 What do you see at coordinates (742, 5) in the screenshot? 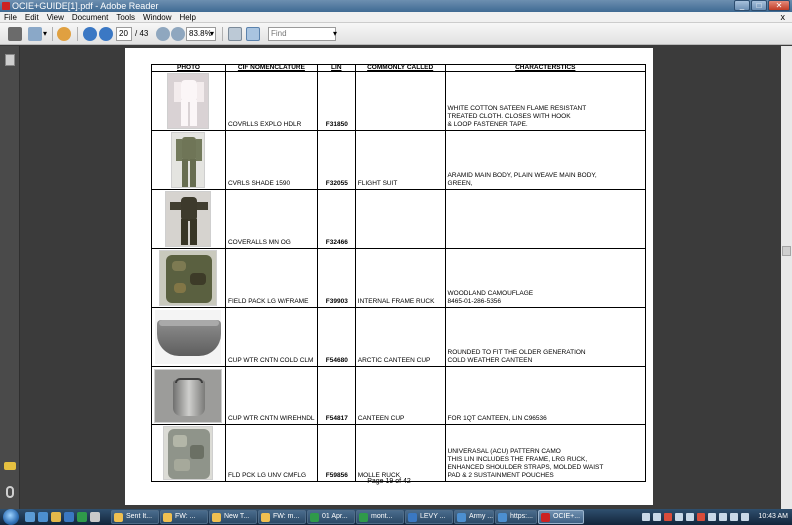
I see `minimize-button: _` at bounding box center [742, 5].